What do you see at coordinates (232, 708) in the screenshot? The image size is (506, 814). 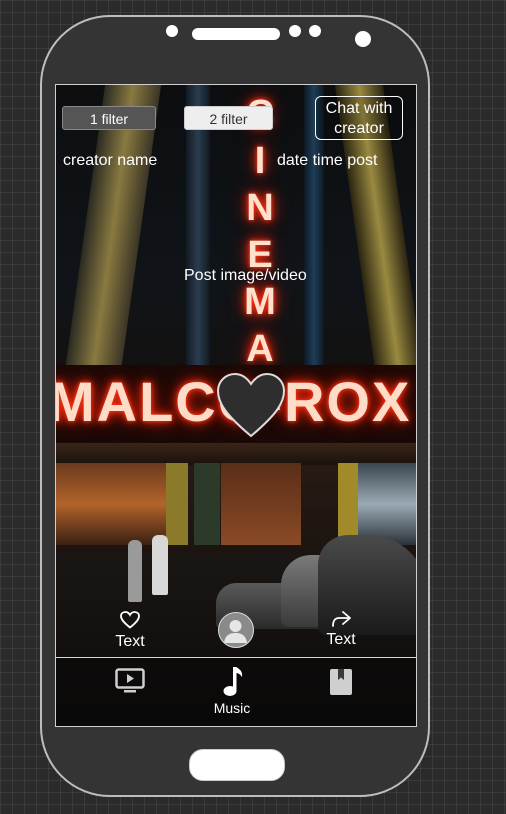 I see `tab-music-label: Music` at bounding box center [232, 708].